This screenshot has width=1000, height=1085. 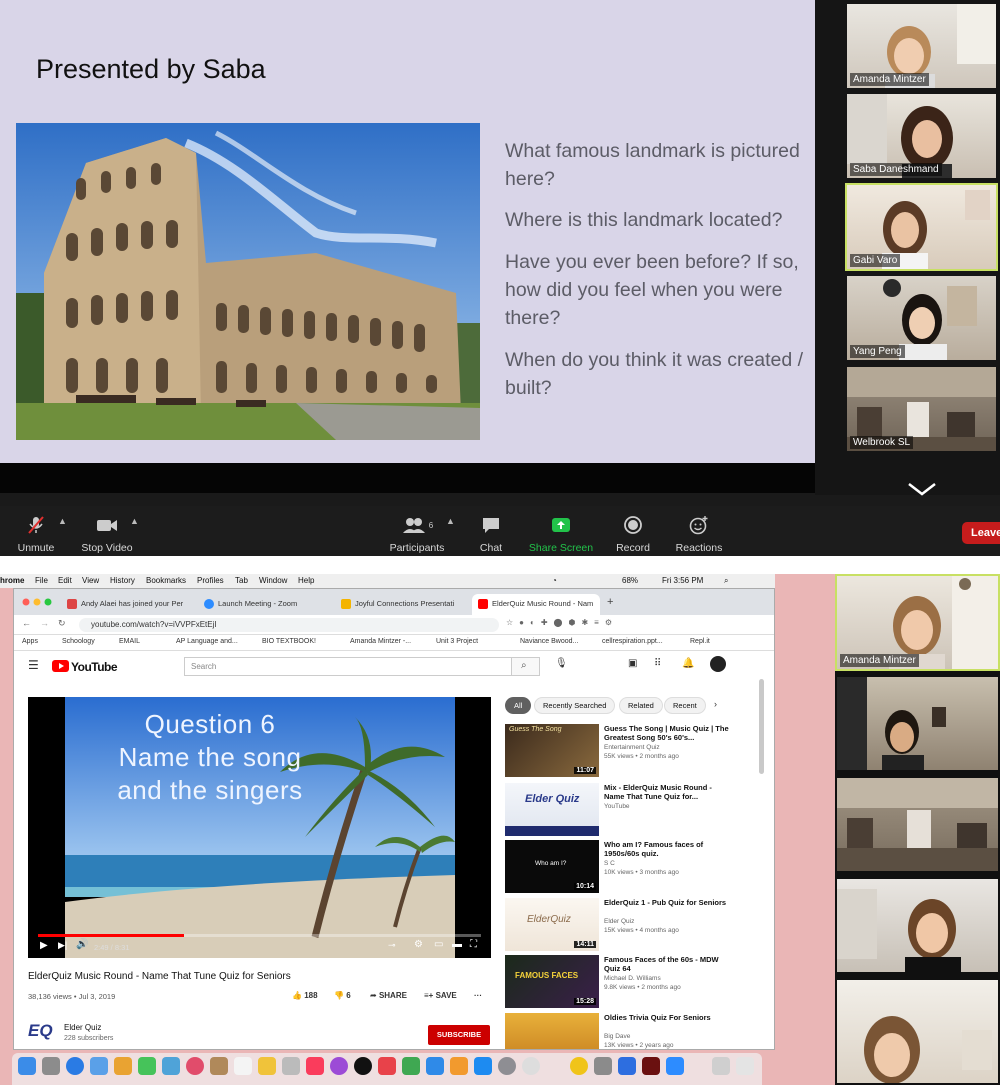 What do you see at coordinates (440, 995) in the screenshot?
I see `save-button: ≡+ SAVE` at bounding box center [440, 995].